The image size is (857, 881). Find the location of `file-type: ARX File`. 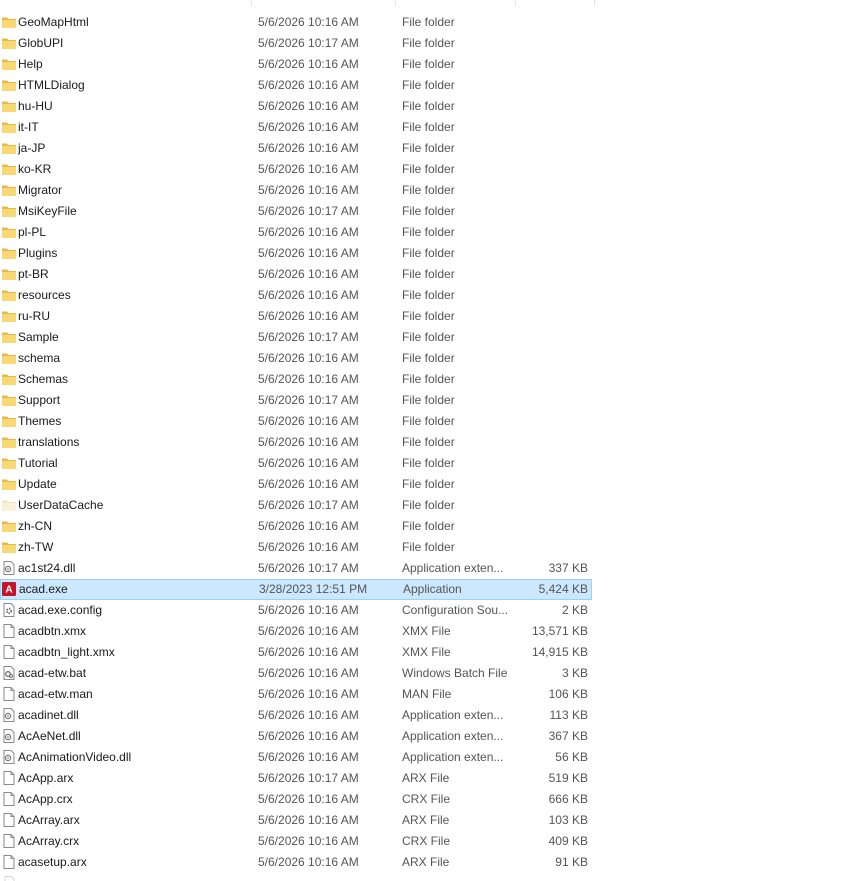

file-type: ARX File is located at coordinates (426, 778).